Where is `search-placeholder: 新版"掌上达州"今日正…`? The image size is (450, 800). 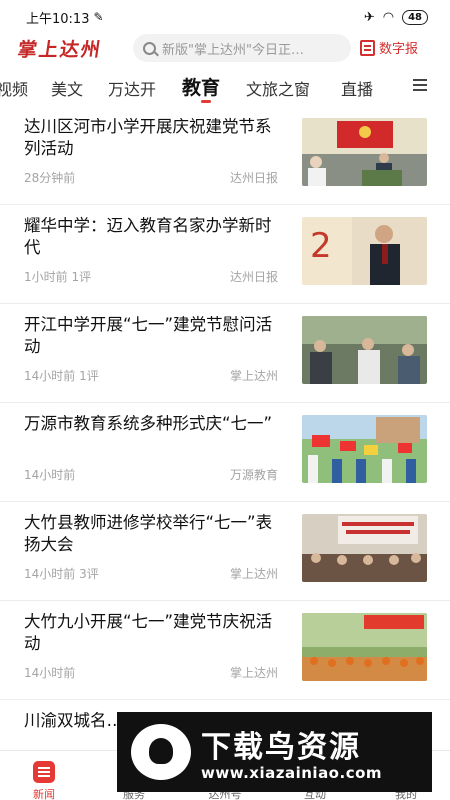
search-placeholder: 新版"掌上达州"今日正… is located at coordinates (233, 50).